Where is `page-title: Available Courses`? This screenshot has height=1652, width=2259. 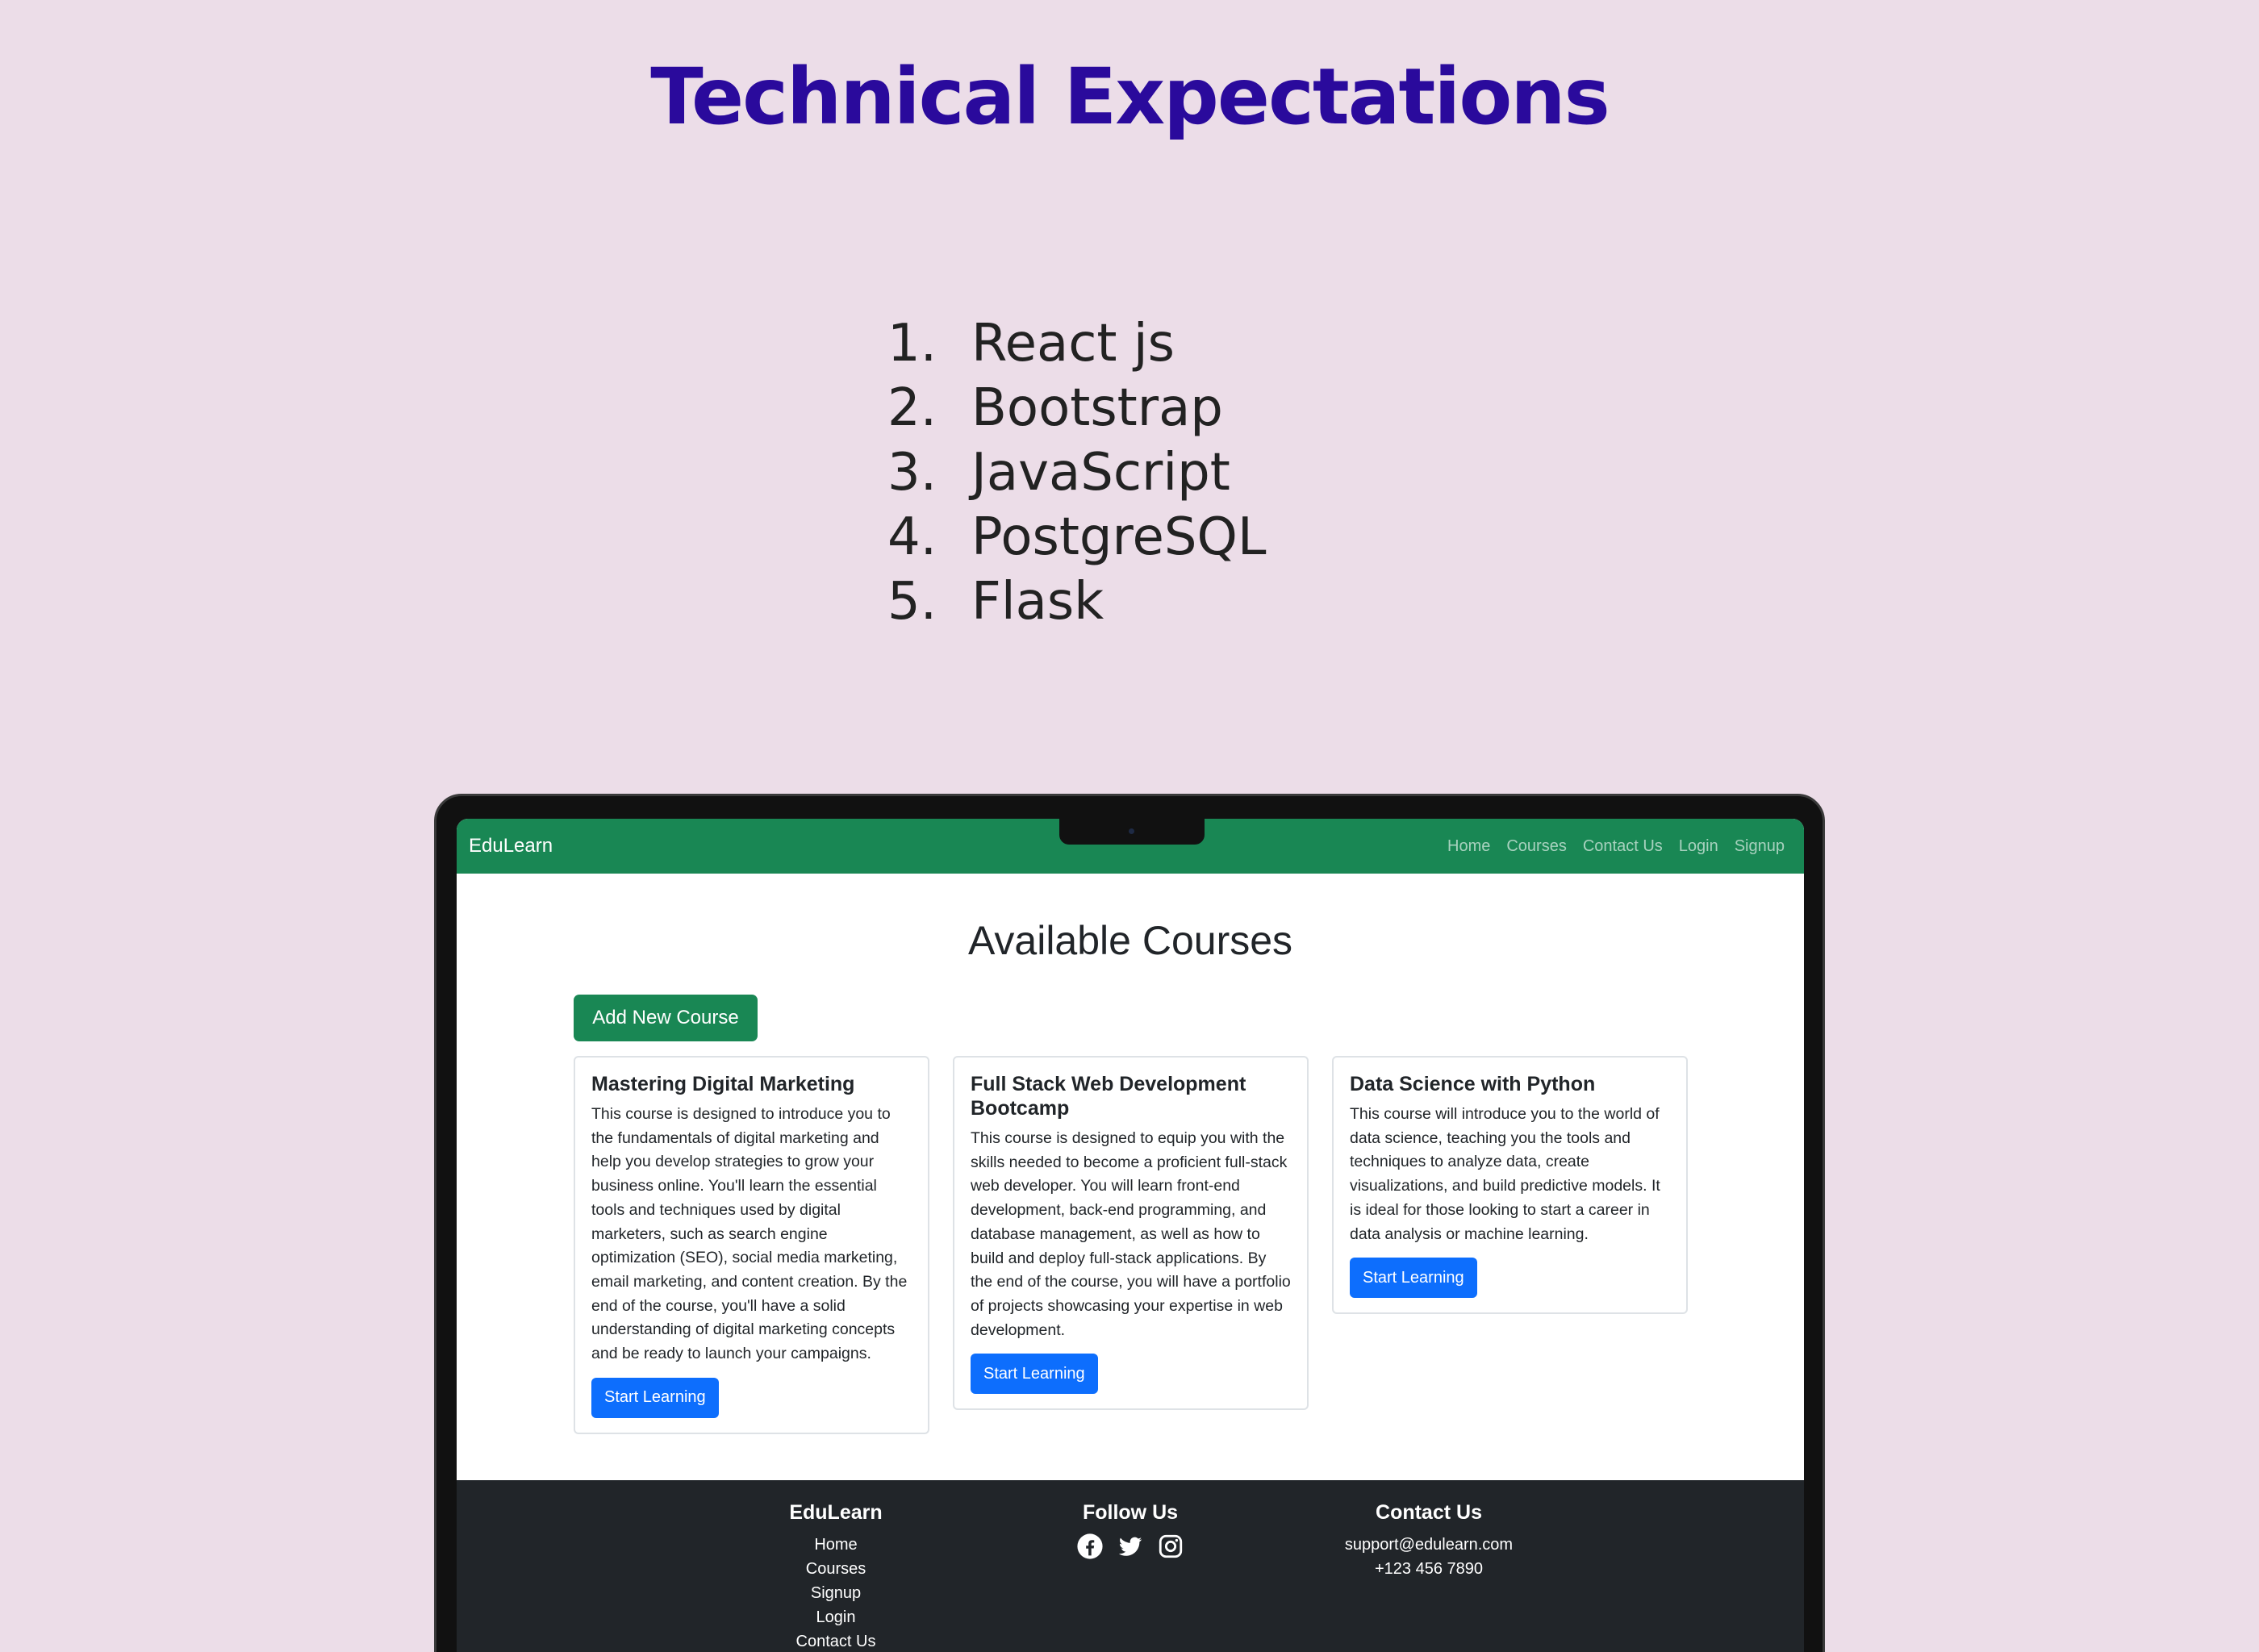 page-title: Available Courses is located at coordinates (1130, 940).